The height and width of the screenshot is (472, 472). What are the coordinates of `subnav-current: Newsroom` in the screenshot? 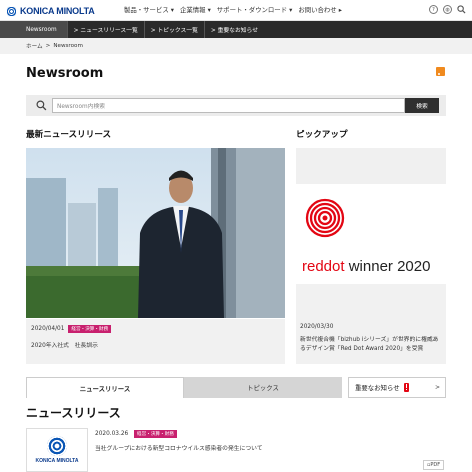 It's located at (33, 29).